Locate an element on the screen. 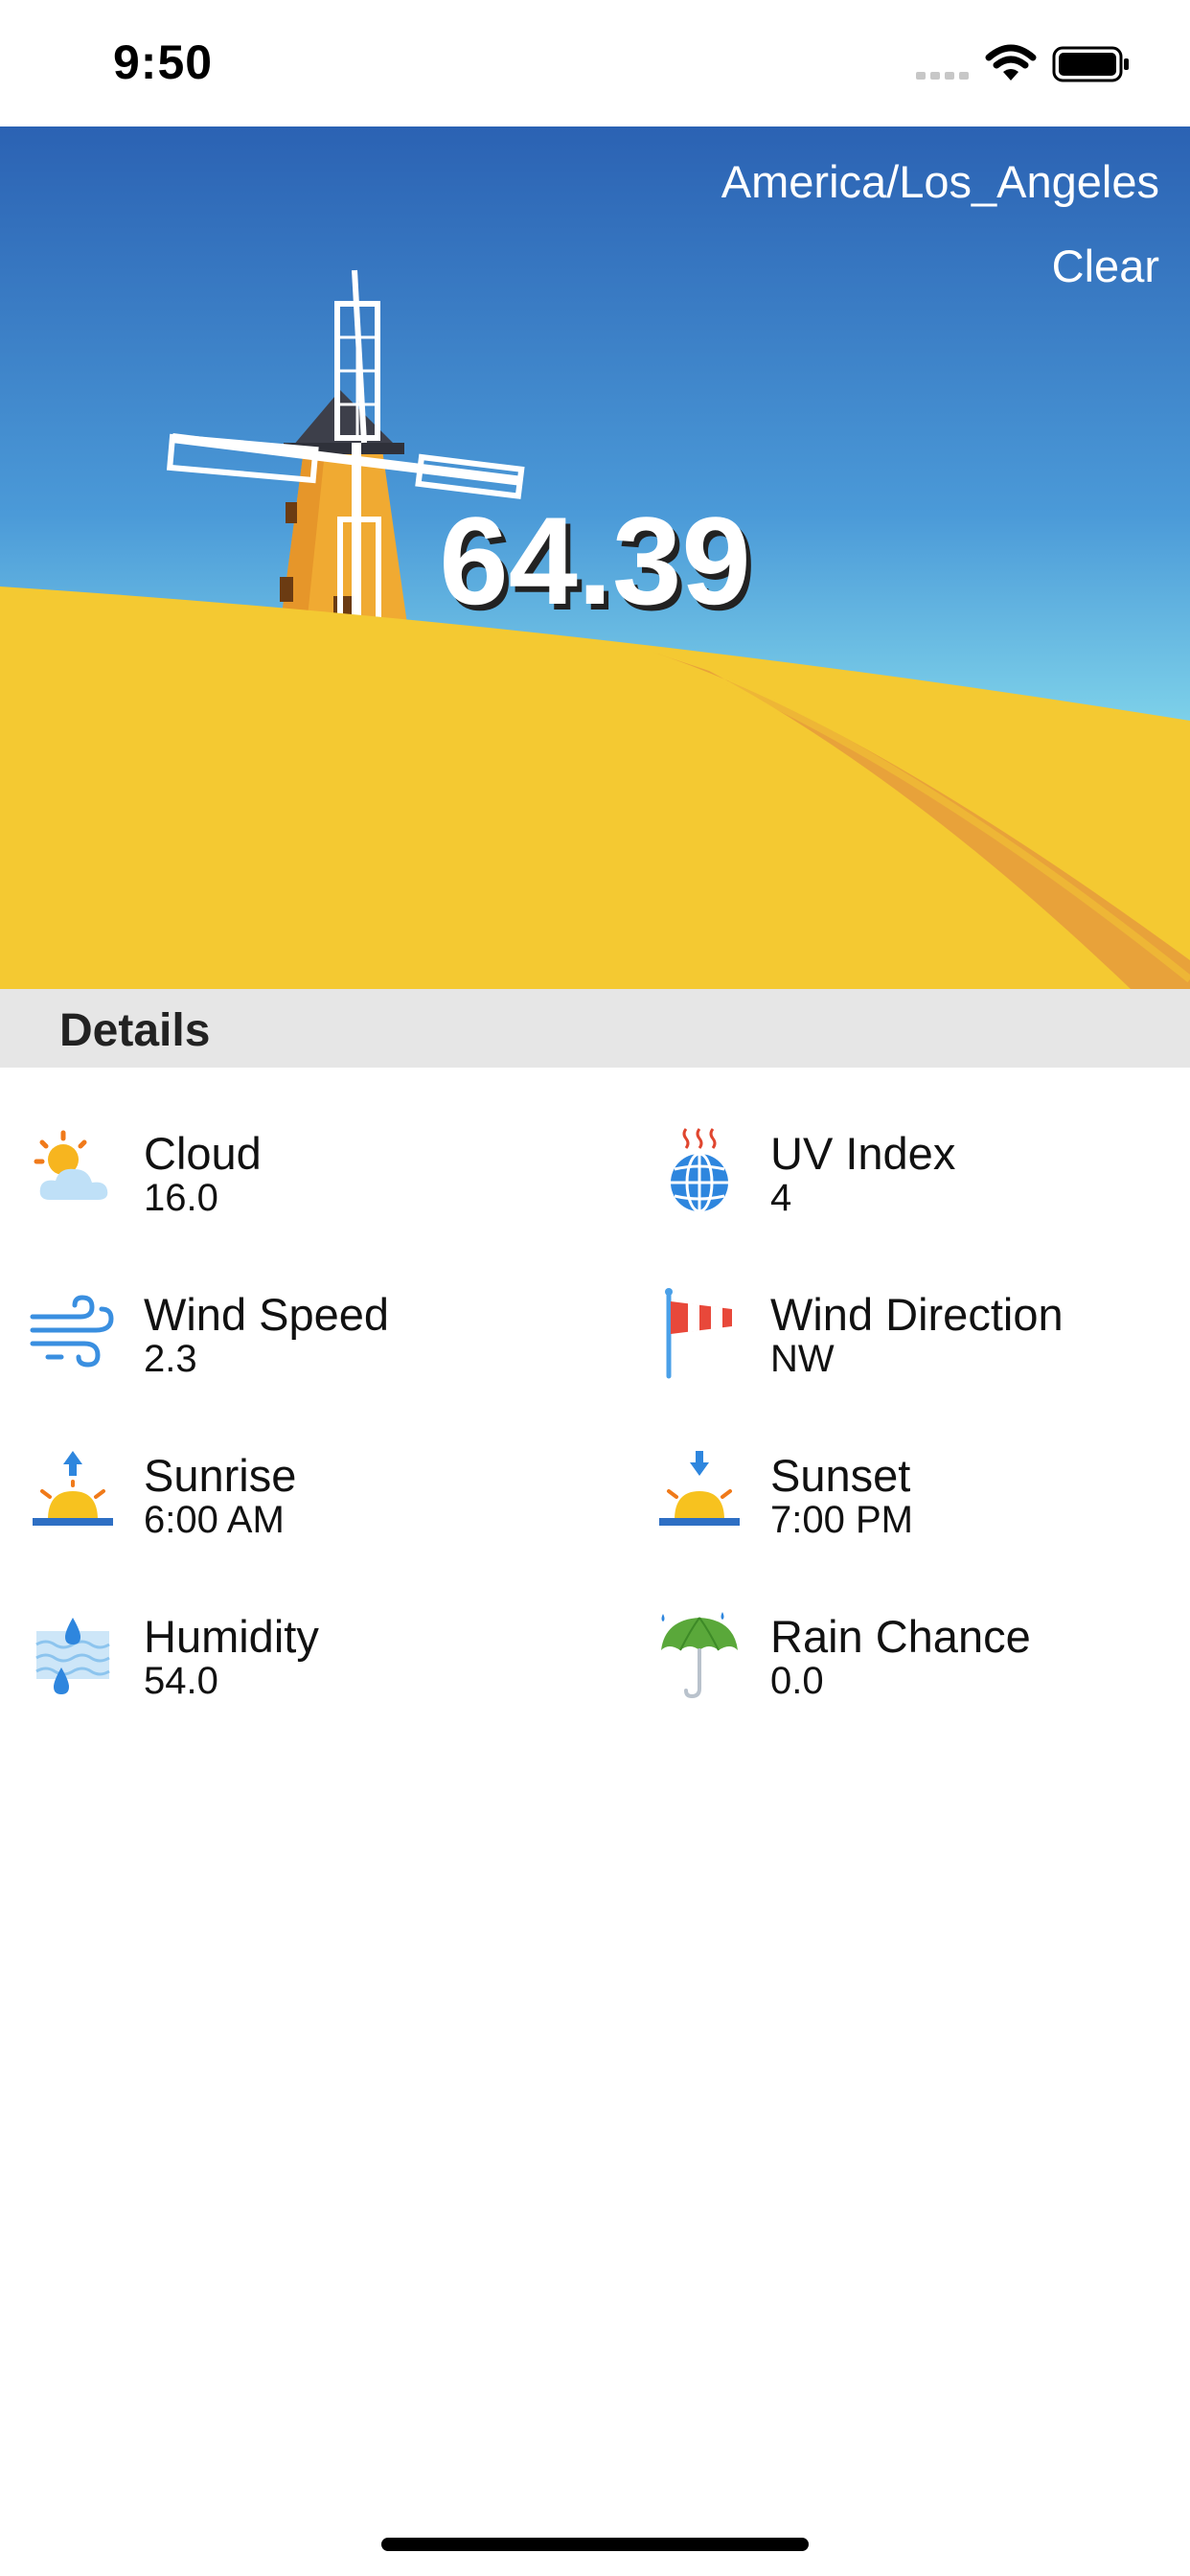  sunrise-icon is located at coordinates (73, 1488).